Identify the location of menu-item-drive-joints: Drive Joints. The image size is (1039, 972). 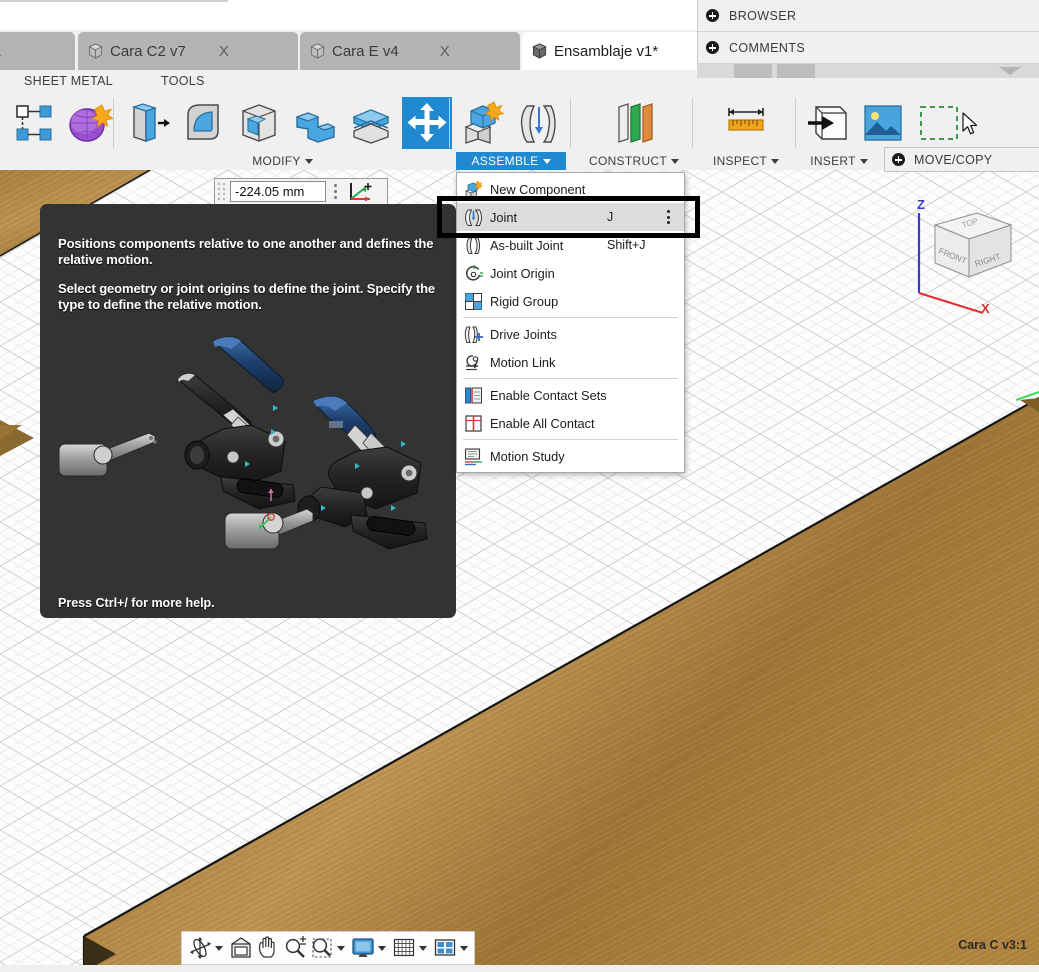
(570, 334).